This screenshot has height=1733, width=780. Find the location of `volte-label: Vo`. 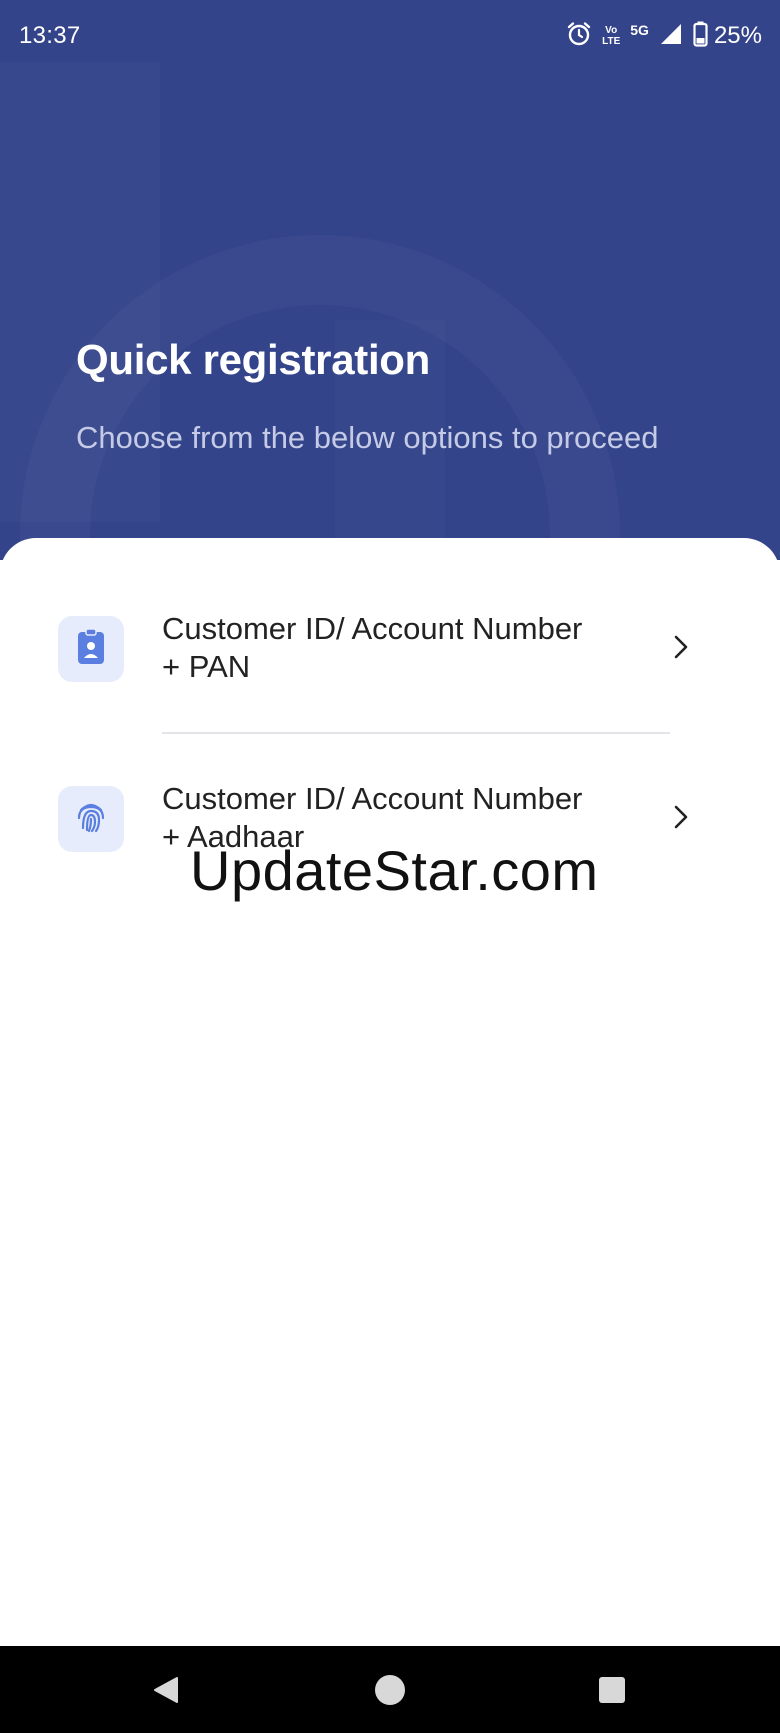

volte-label: Vo is located at coordinates (611, 30).